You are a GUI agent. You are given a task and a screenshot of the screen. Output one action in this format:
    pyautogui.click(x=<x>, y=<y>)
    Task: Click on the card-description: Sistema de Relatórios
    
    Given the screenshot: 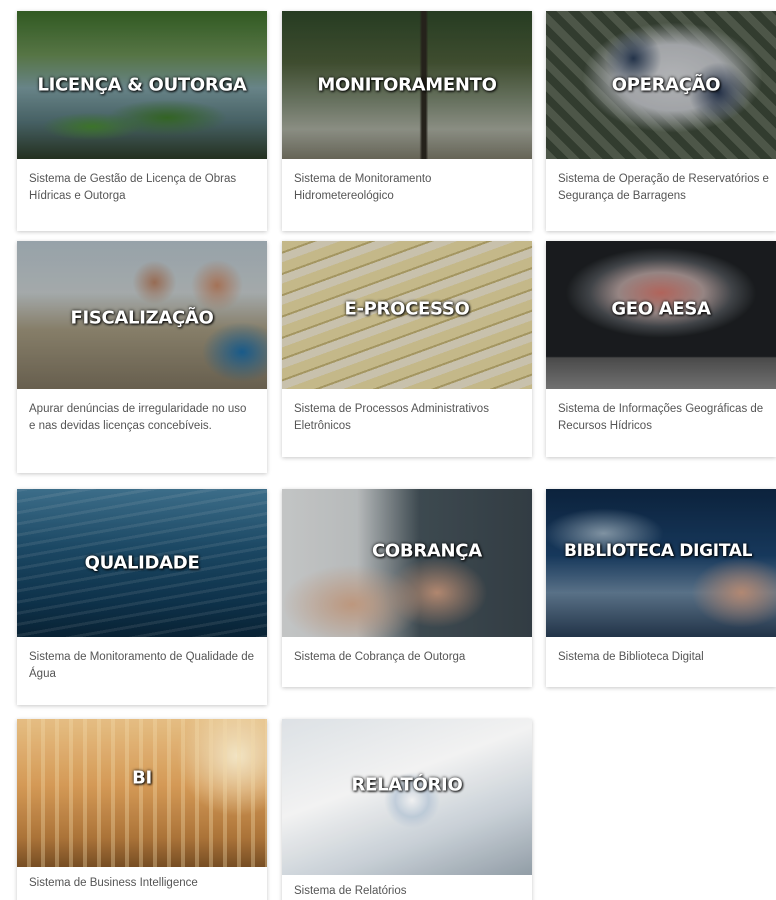 What is the action you would take?
    pyautogui.click(x=350, y=891)
    